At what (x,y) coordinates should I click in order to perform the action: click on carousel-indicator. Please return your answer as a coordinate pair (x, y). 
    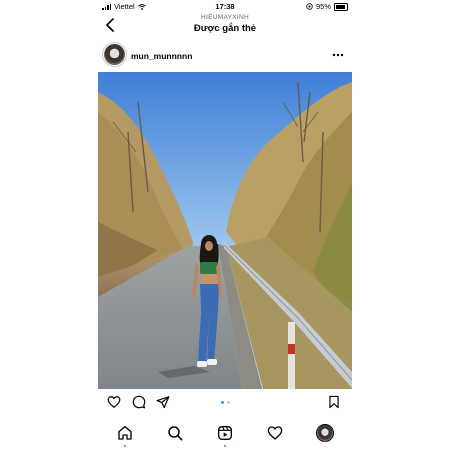
    Looking at the image, I should click on (225, 402).